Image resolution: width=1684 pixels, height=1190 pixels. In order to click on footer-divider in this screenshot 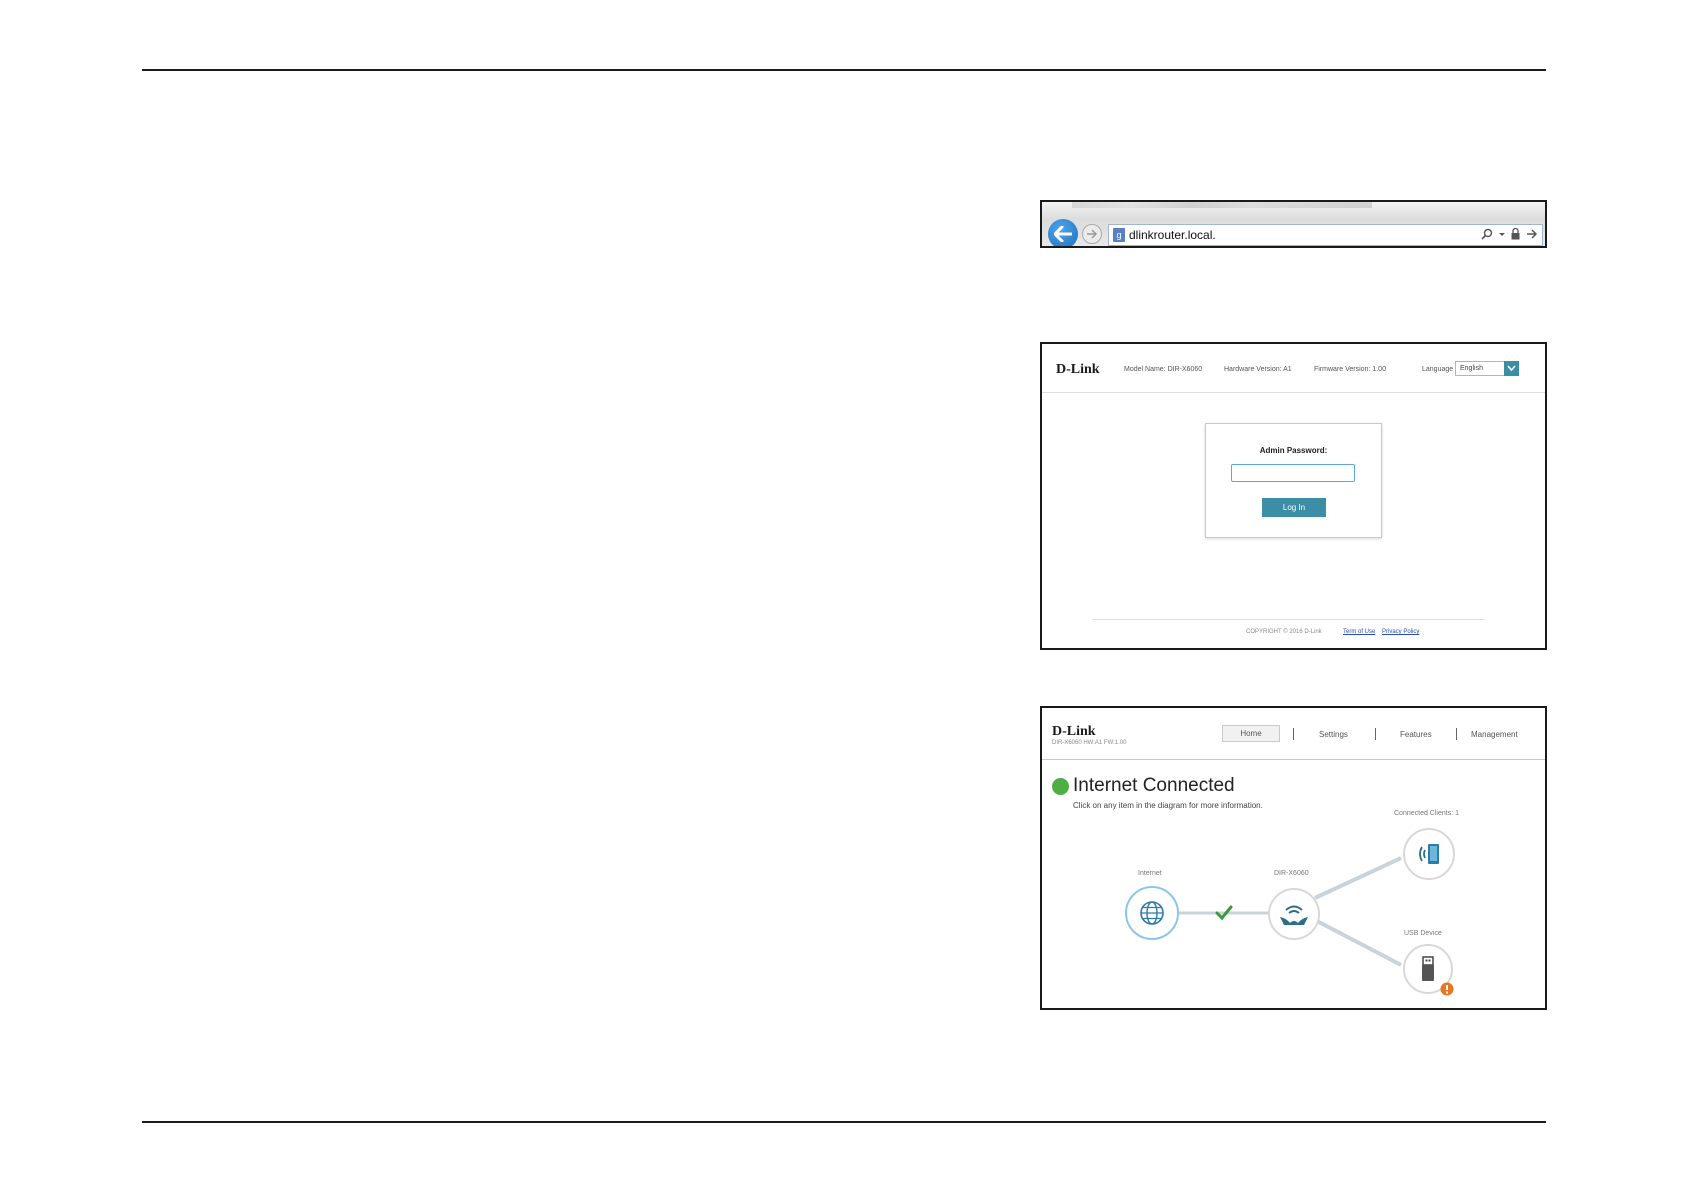, I will do `click(1288, 619)`.